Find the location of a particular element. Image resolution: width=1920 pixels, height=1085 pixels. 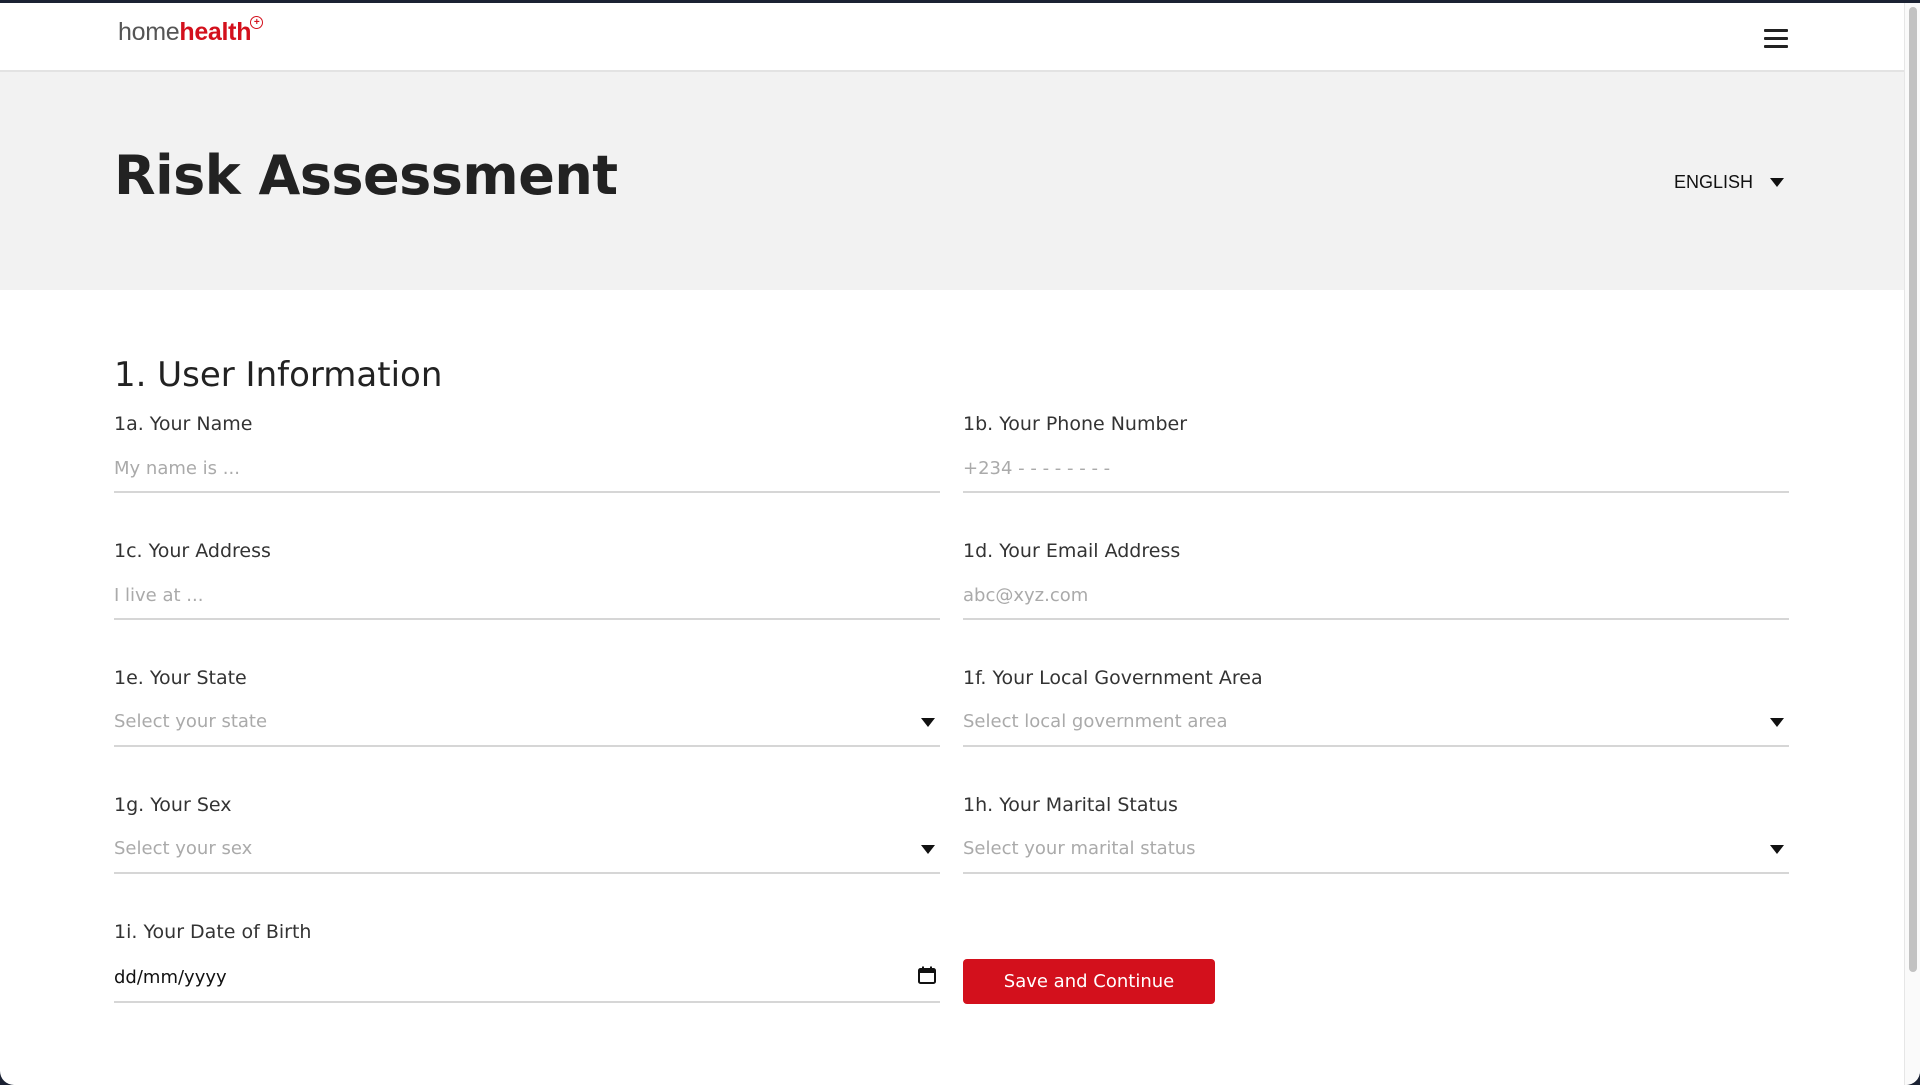

lga-label: 1f. Your Local Government Area is located at coordinates (1113, 678).